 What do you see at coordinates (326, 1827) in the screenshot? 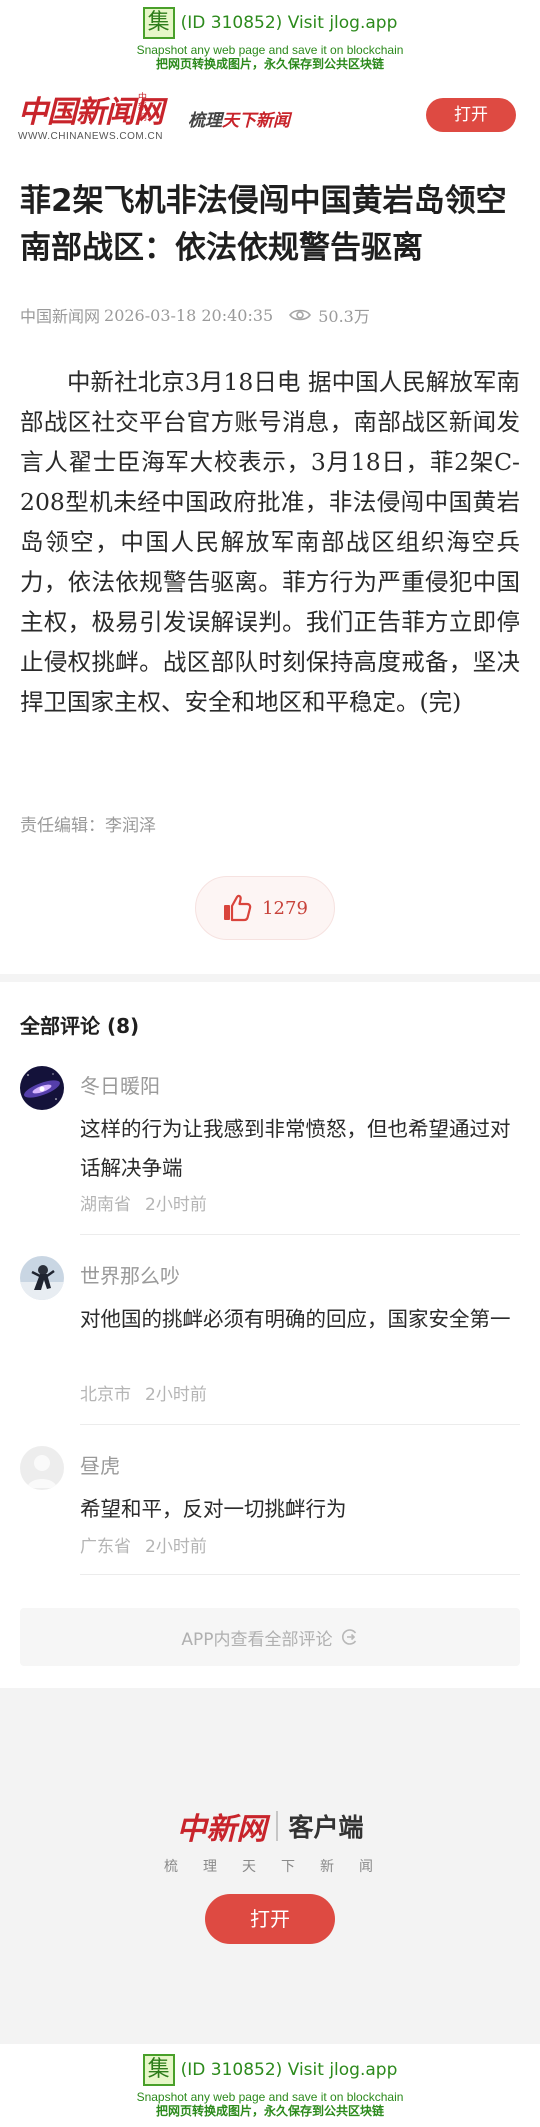
I see `app-promo-client-label: 客户端` at bounding box center [326, 1827].